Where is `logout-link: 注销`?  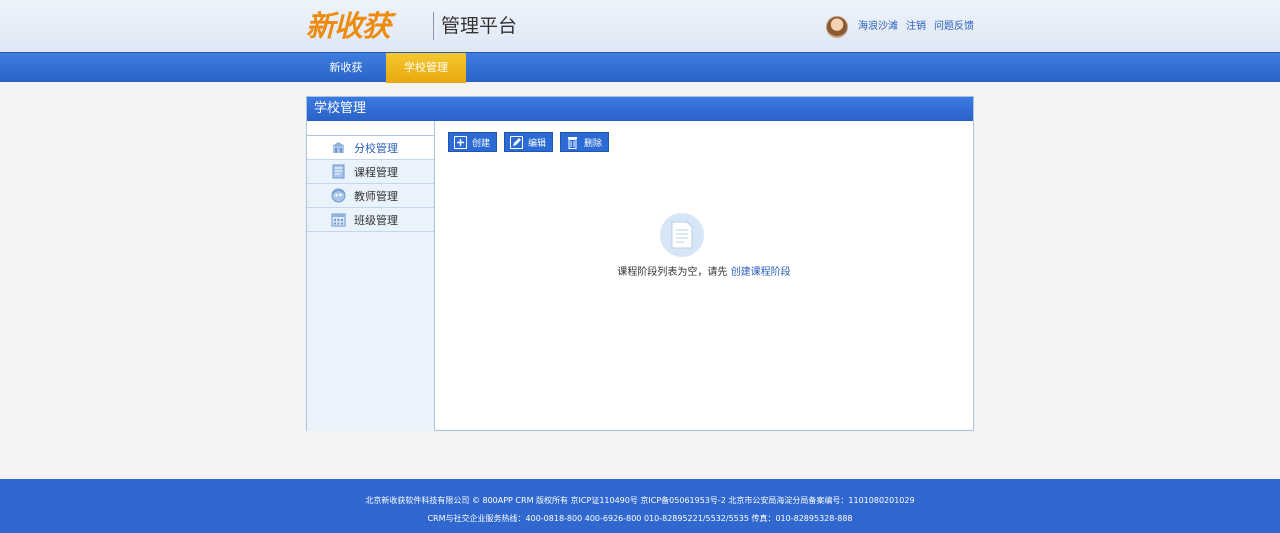 logout-link: 注销 is located at coordinates (916, 27).